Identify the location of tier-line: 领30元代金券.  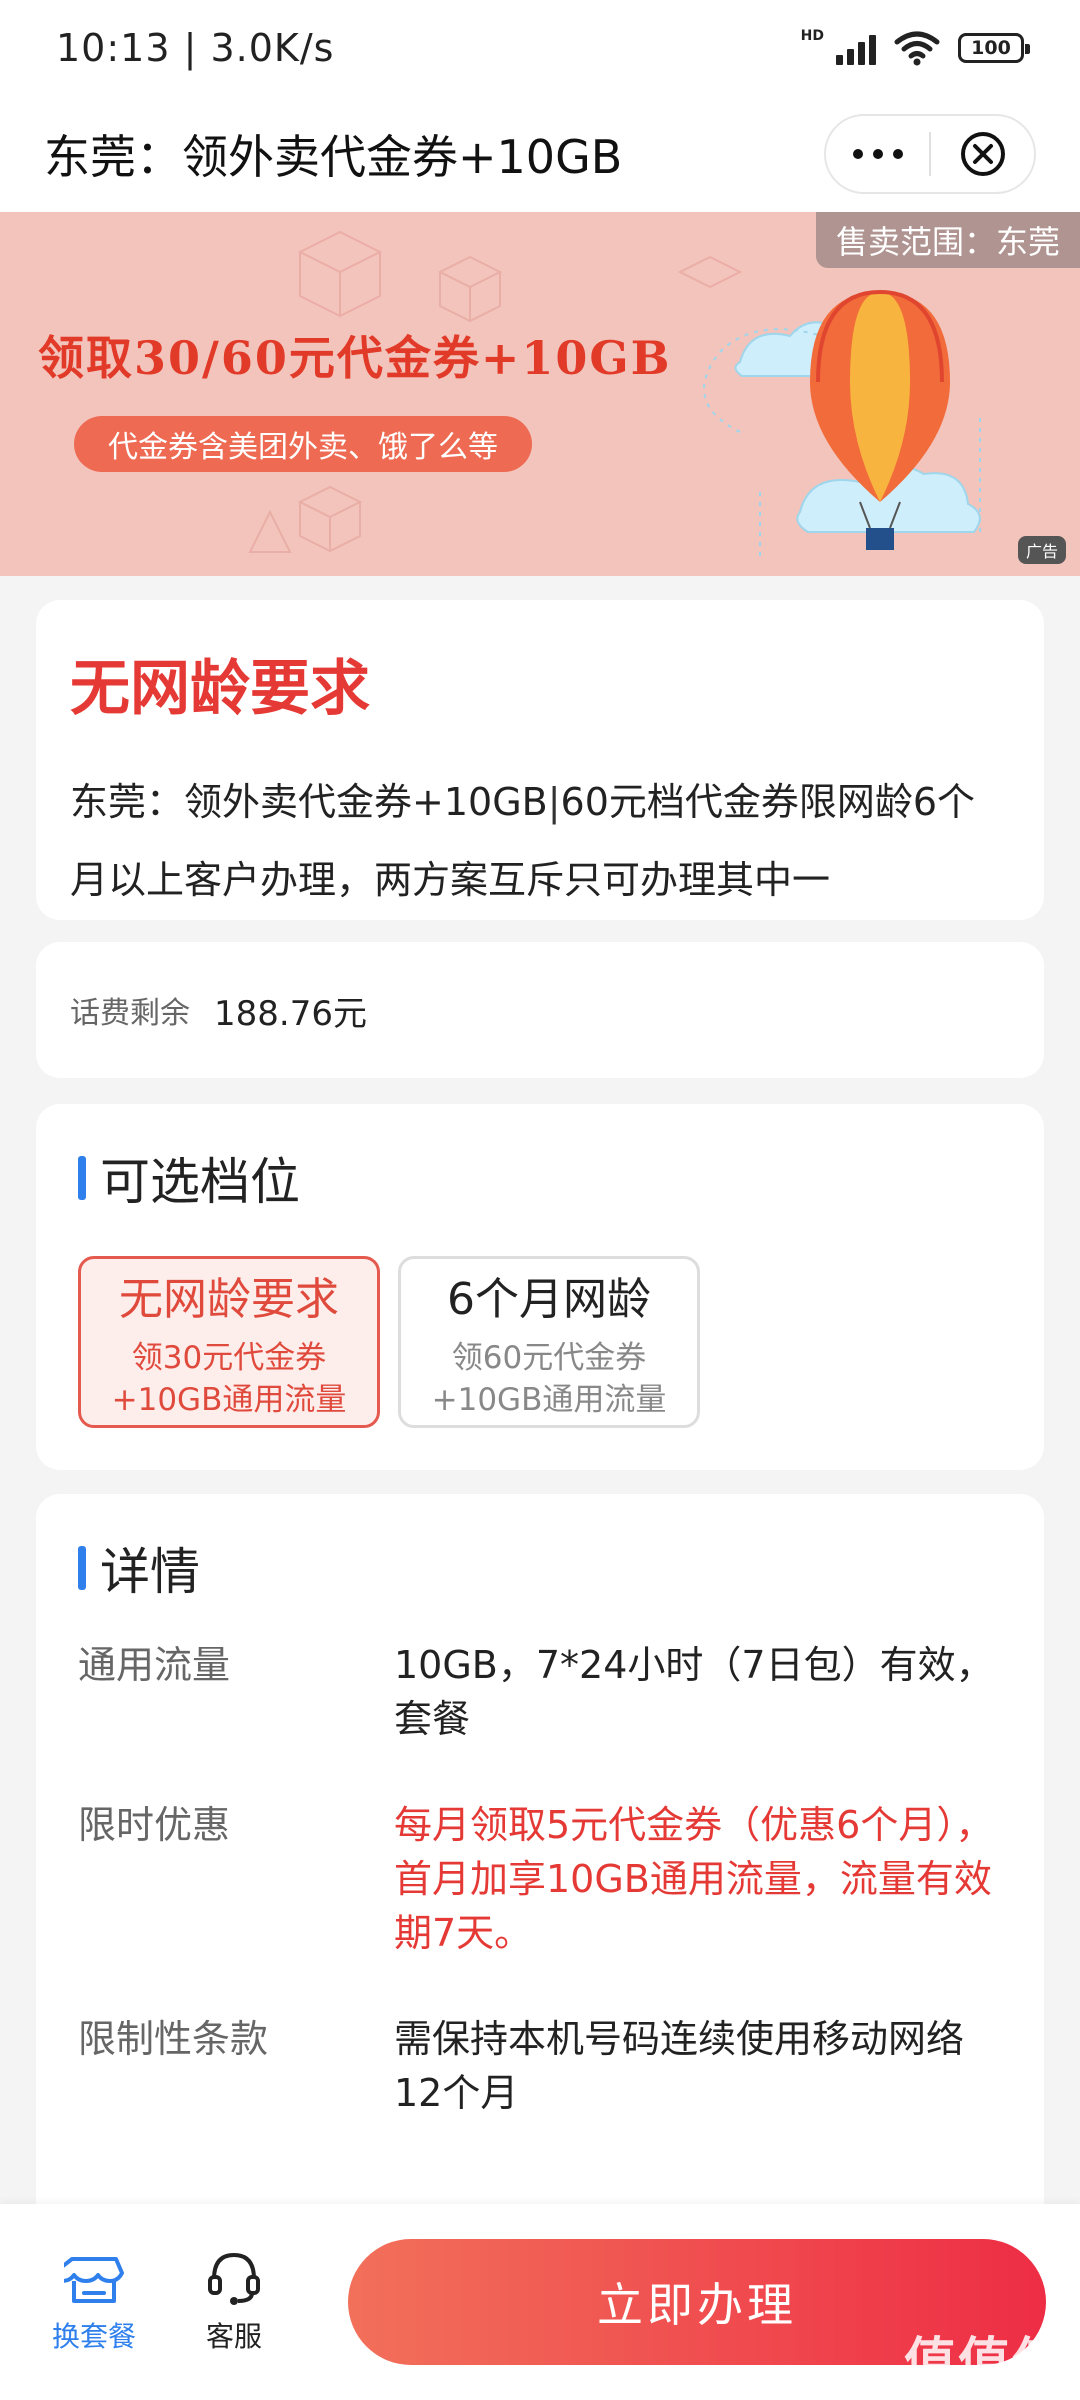
(229, 1358).